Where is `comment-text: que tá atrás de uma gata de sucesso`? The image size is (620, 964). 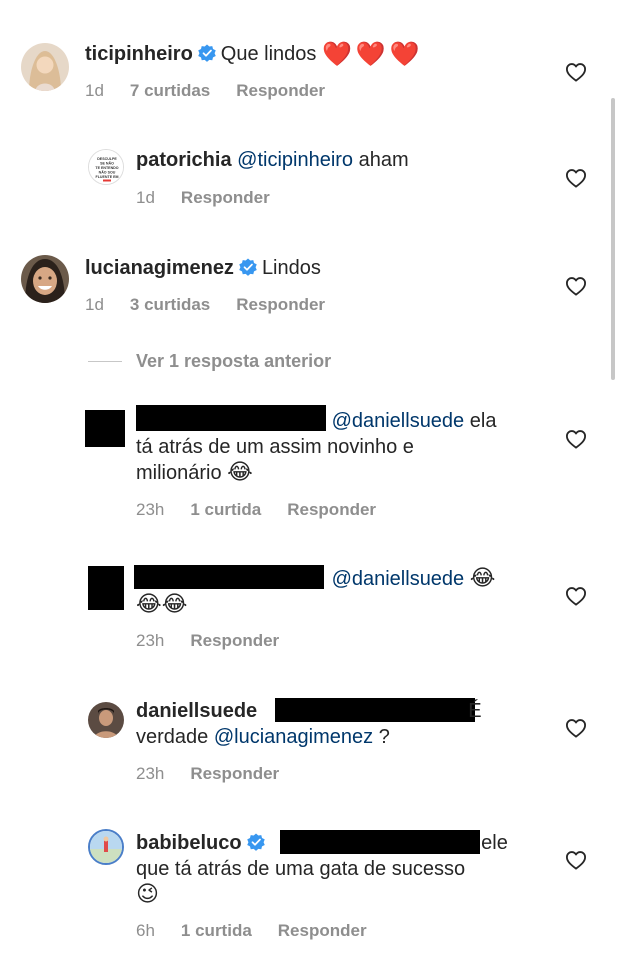 comment-text: que tá atrás de uma gata de sucesso is located at coordinates (301, 869).